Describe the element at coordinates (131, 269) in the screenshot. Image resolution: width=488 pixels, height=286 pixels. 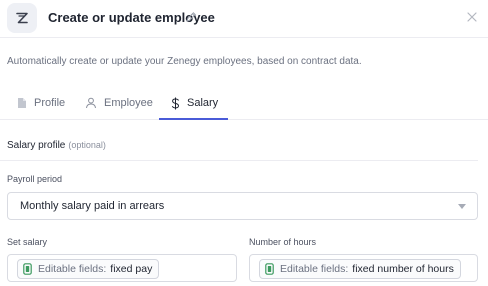
I see `chip-value: fixed pay` at that location.